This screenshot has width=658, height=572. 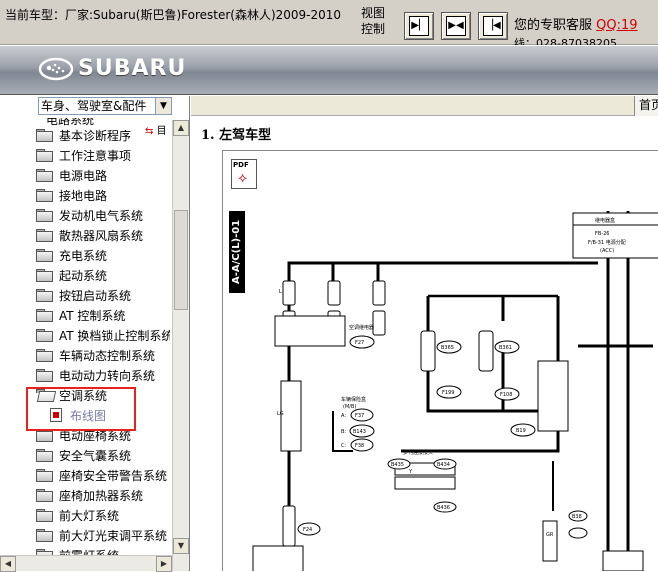 I want to click on tree-item: 接地电路, so click(x=71, y=195).